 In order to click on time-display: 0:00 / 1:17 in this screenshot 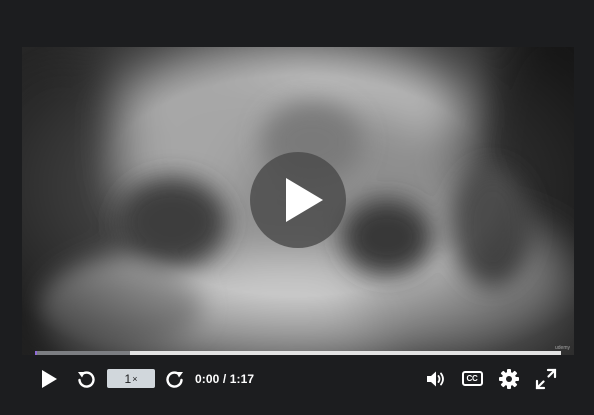, I will do `click(224, 378)`.